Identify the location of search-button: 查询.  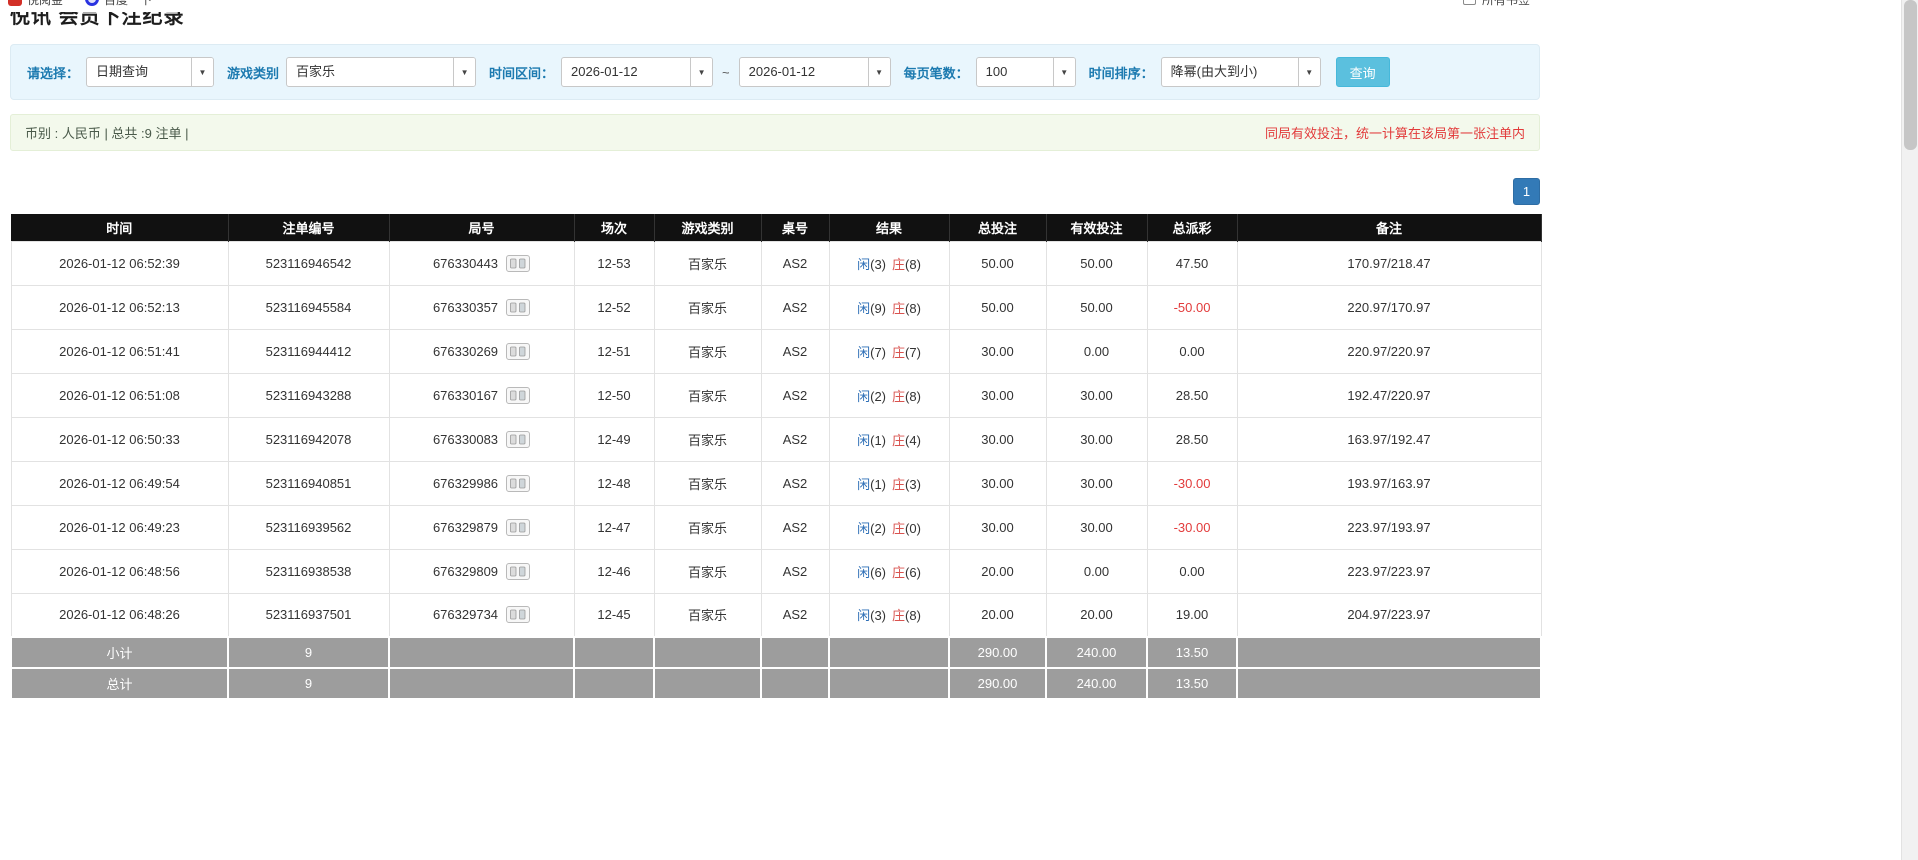
(1362, 72).